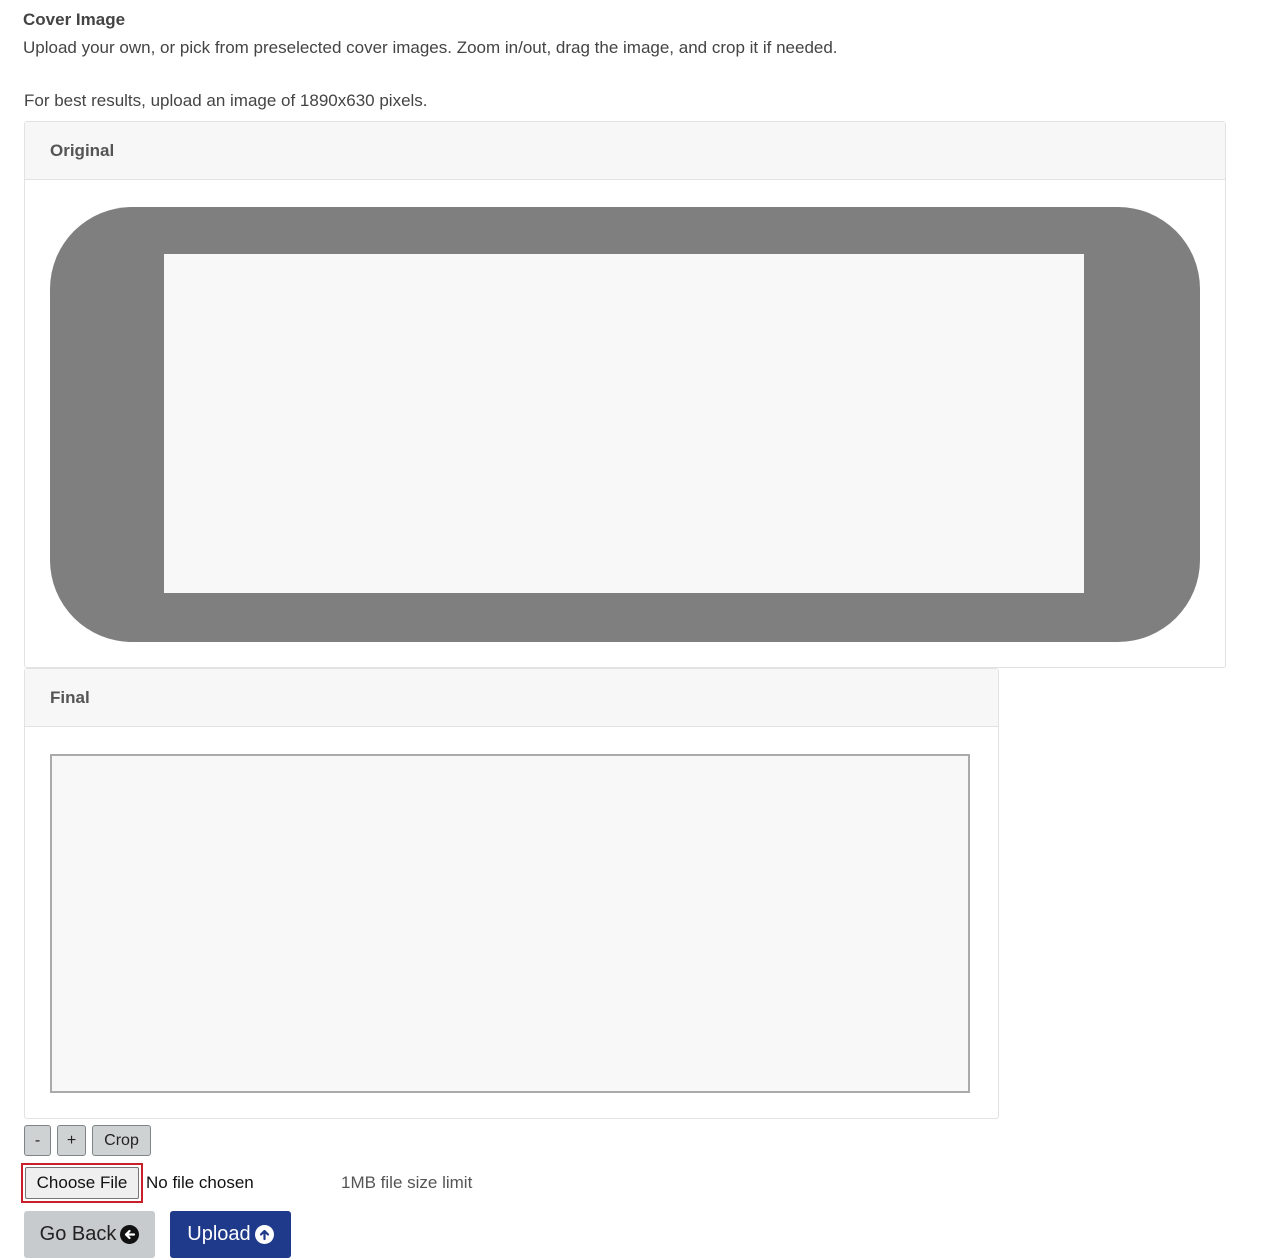 This screenshot has width=1280, height=1260. What do you see at coordinates (71, 1140) in the screenshot?
I see `zoom-in-button: +` at bounding box center [71, 1140].